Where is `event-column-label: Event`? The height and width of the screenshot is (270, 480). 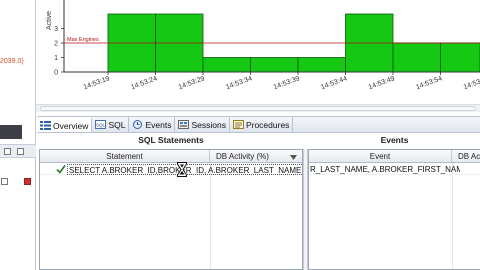 event-column-label: Event is located at coordinates (380, 156).